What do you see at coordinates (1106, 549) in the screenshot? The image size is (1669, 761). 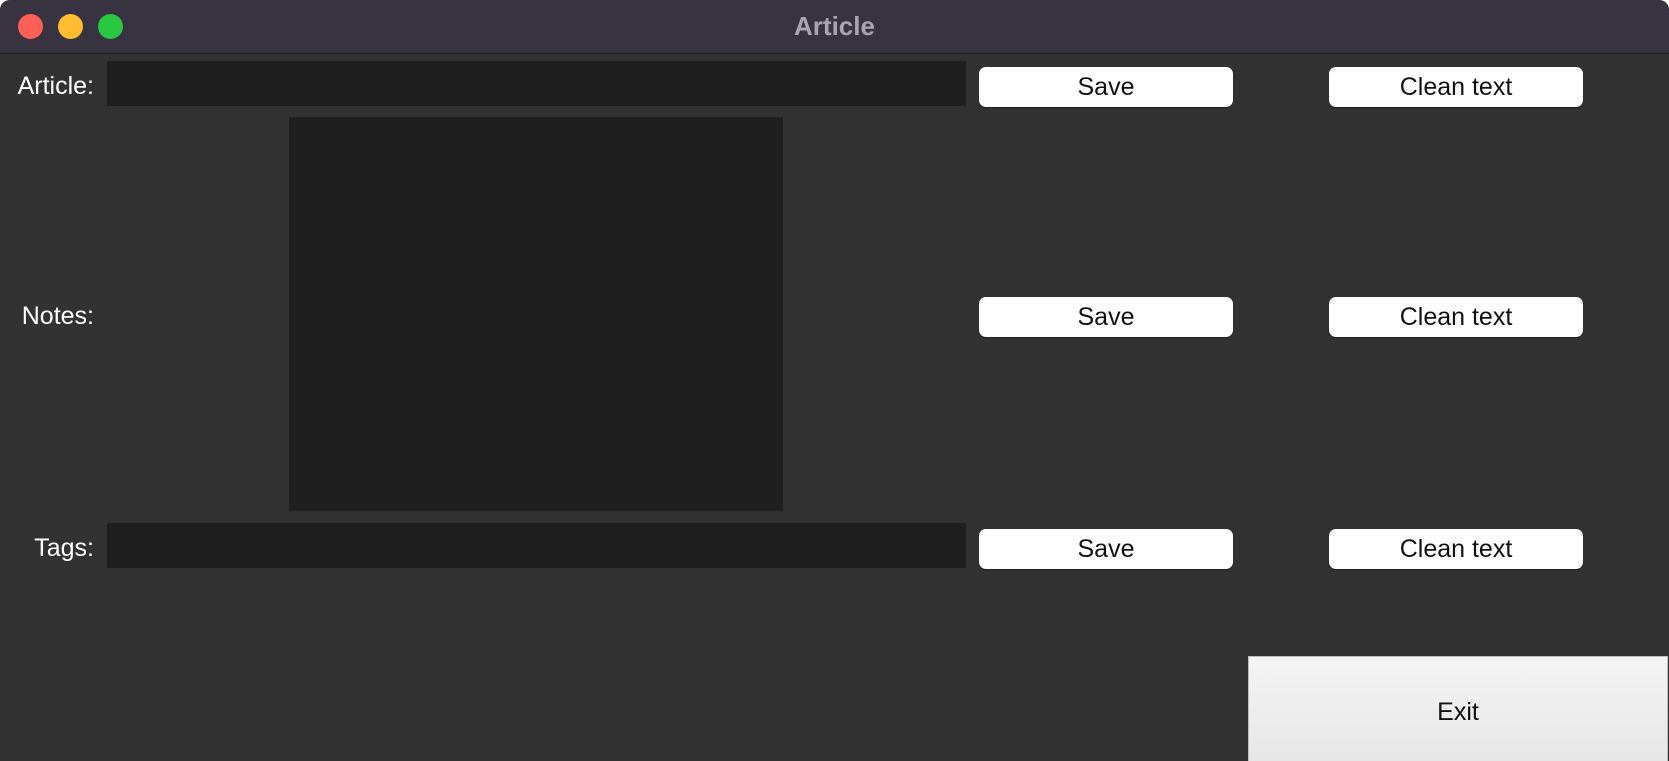 I see `tags-save-button: Save` at bounding box center [1106, 549].